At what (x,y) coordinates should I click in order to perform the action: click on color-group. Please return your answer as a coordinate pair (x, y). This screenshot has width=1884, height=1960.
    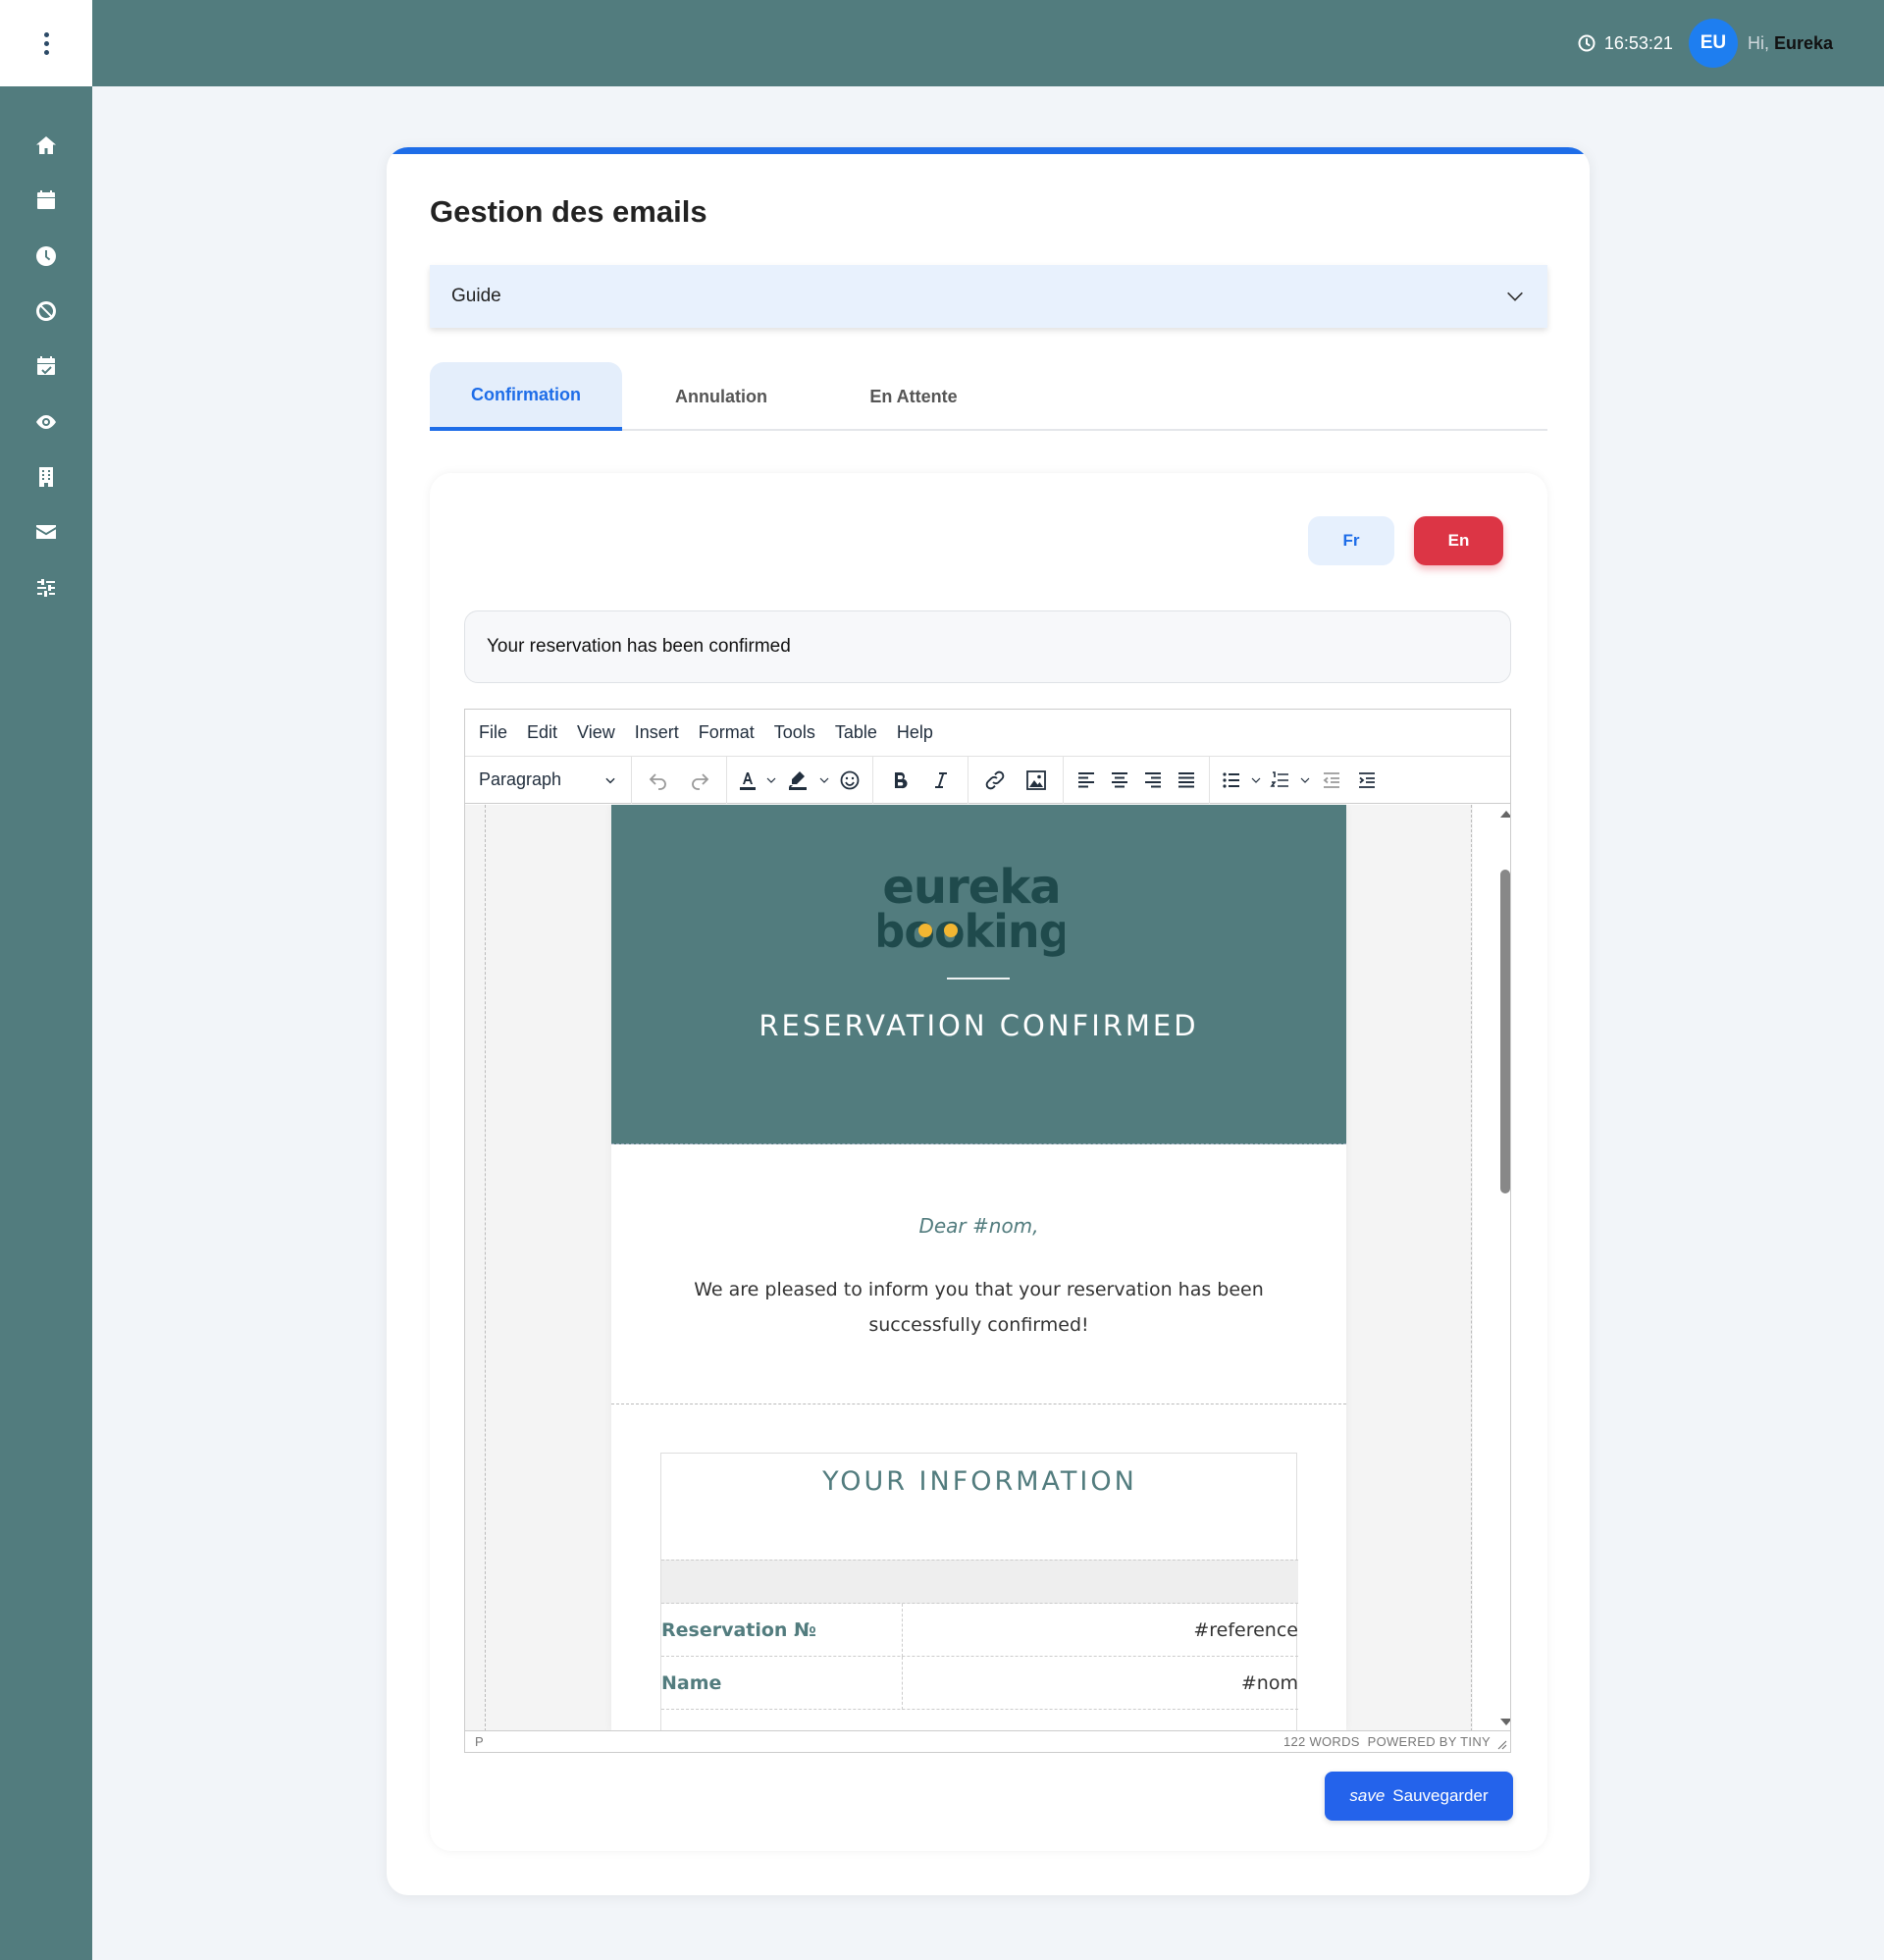
    Looking at the image, I should click on (800, 780).